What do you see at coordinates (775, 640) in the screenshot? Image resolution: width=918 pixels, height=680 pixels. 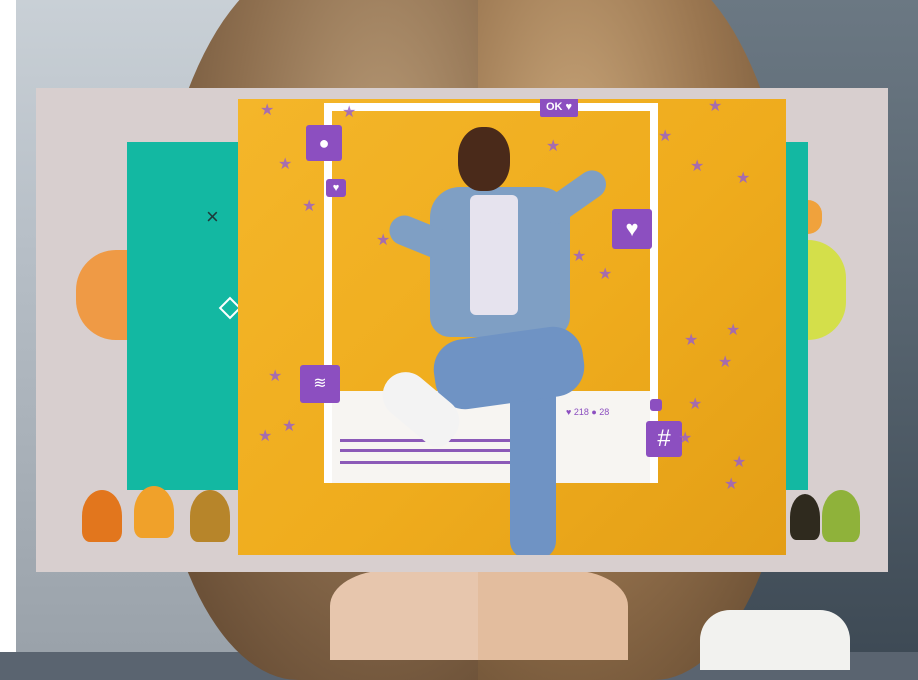 I see `shirt-right` at bounding box center [775, 640].